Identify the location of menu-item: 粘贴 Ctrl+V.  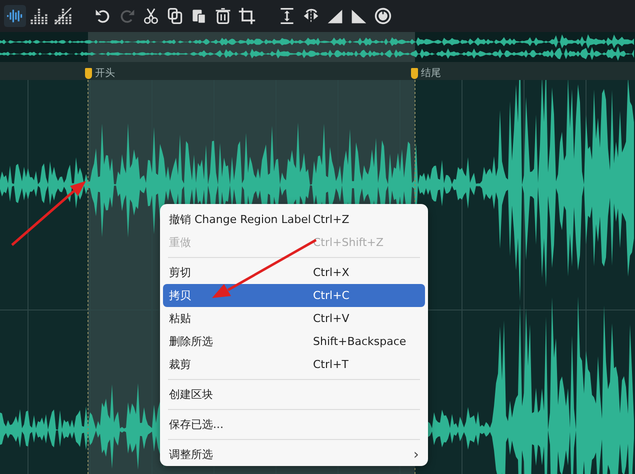
(294, 318).